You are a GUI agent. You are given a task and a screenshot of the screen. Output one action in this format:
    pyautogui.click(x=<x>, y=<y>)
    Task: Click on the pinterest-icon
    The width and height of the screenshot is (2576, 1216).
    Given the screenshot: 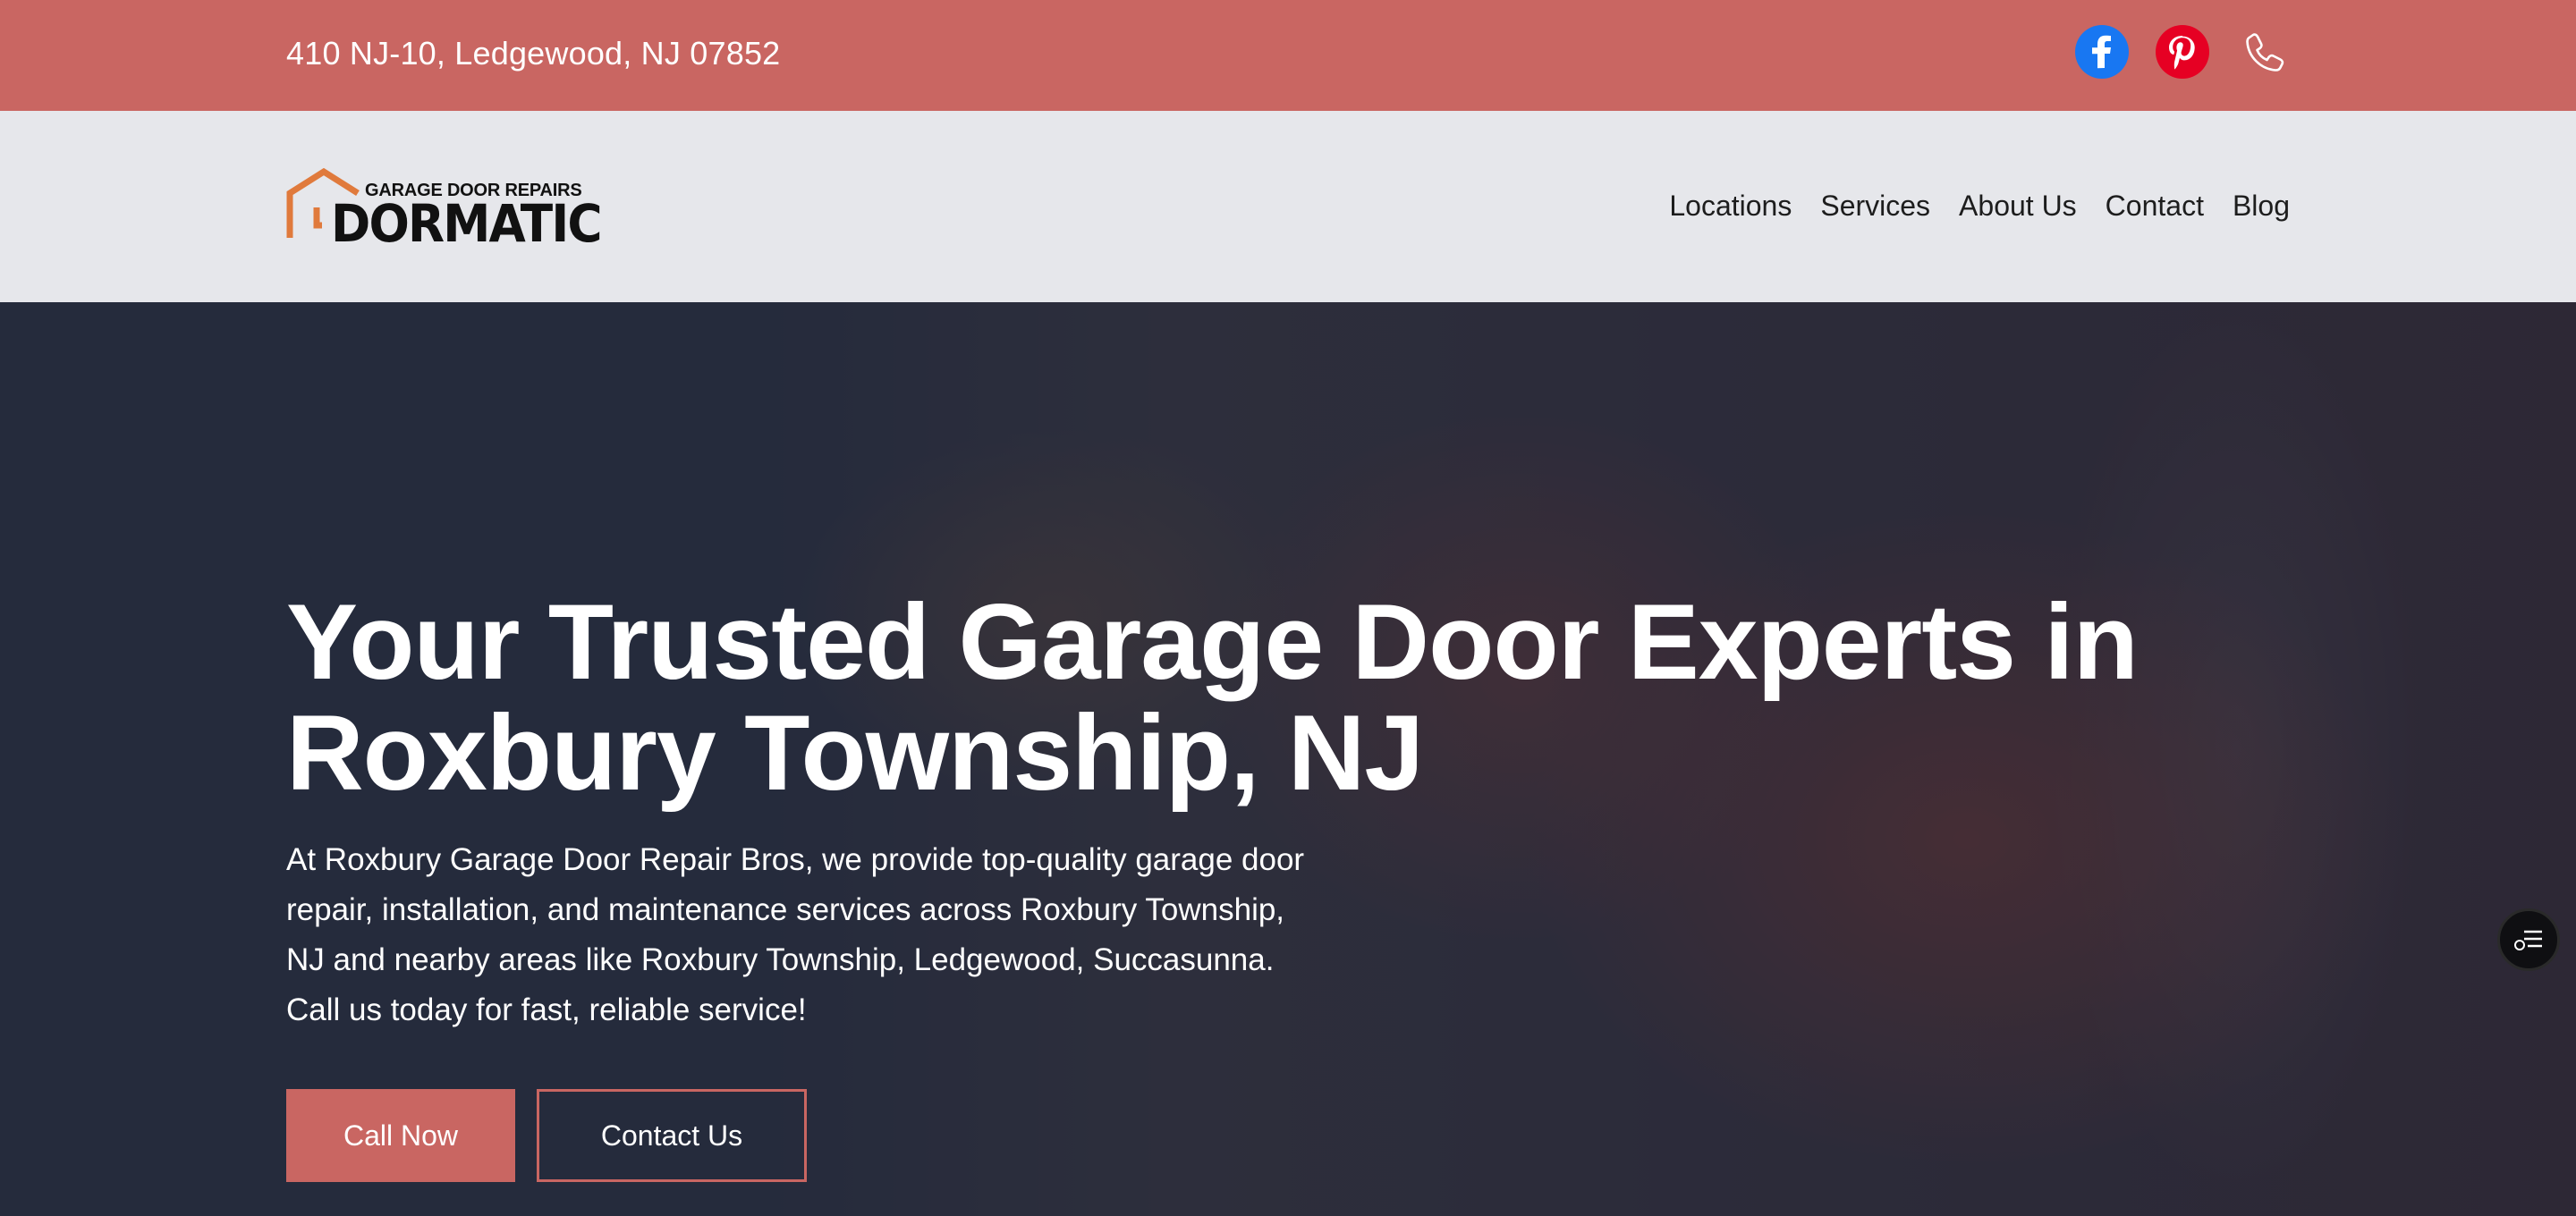 What is the action you would take?
    pyautogui.click(x=2182, y=52)
    